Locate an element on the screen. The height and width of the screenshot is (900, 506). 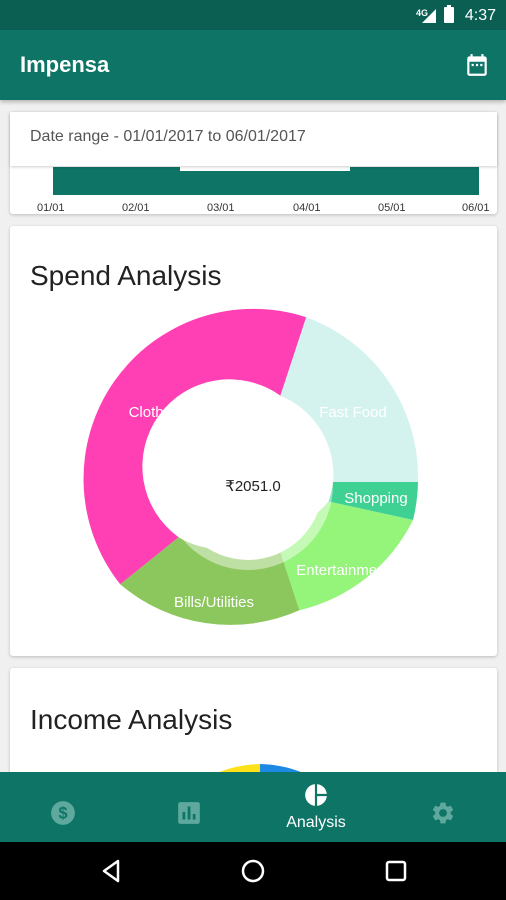
bottom-navigation: $ Analysis is located at coordinates (253, 807).